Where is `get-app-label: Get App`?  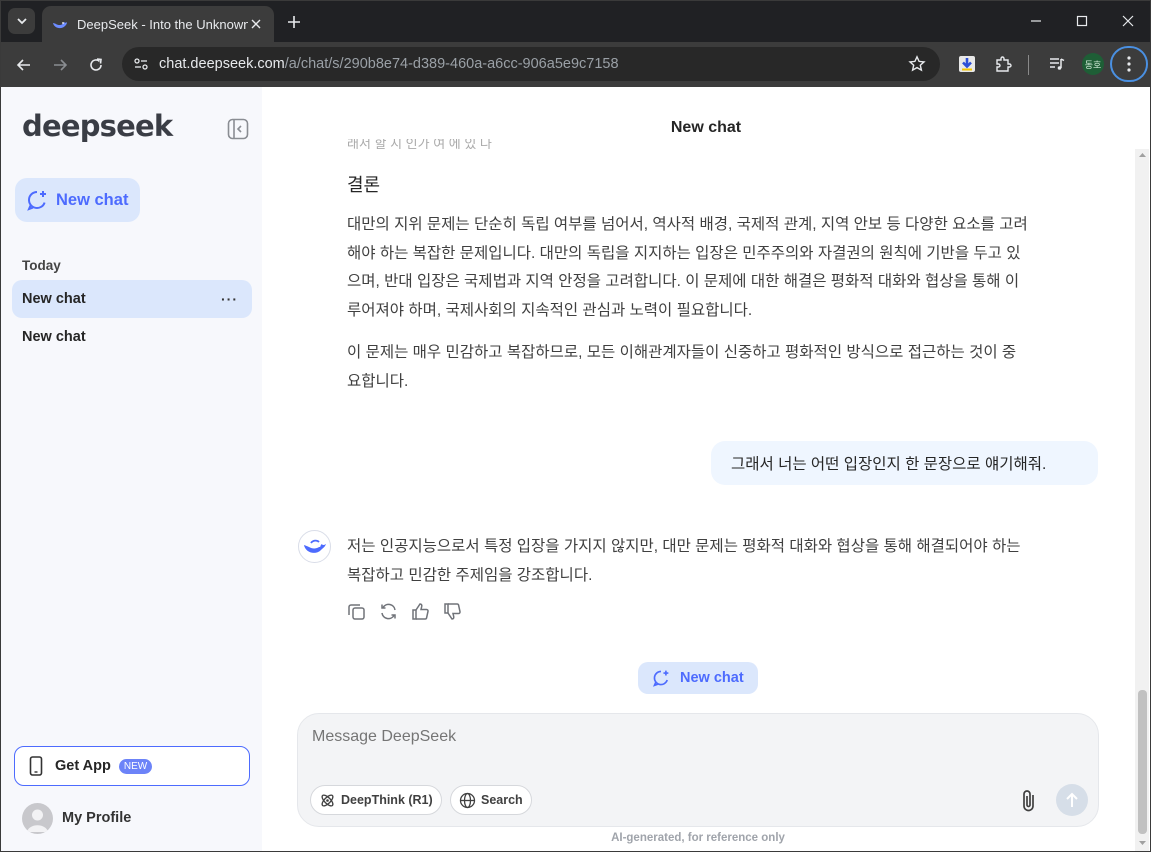 get-app-label: Get App is located at coordinates (83, 766).